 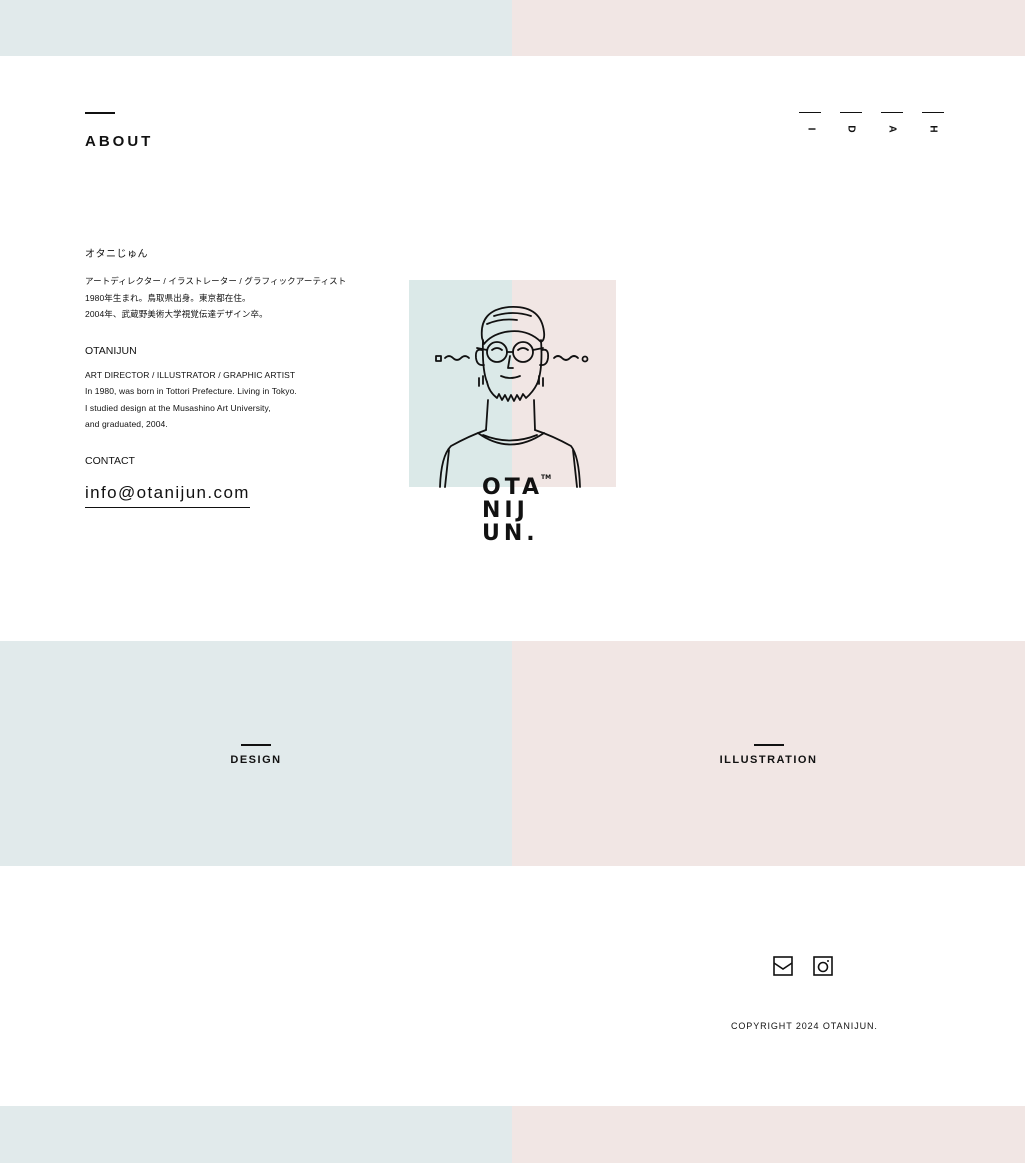 What do you see at coordinates (505, 510) in the screenshot?
I see `logo-line: NIJ` at bounding box center [505, 510].